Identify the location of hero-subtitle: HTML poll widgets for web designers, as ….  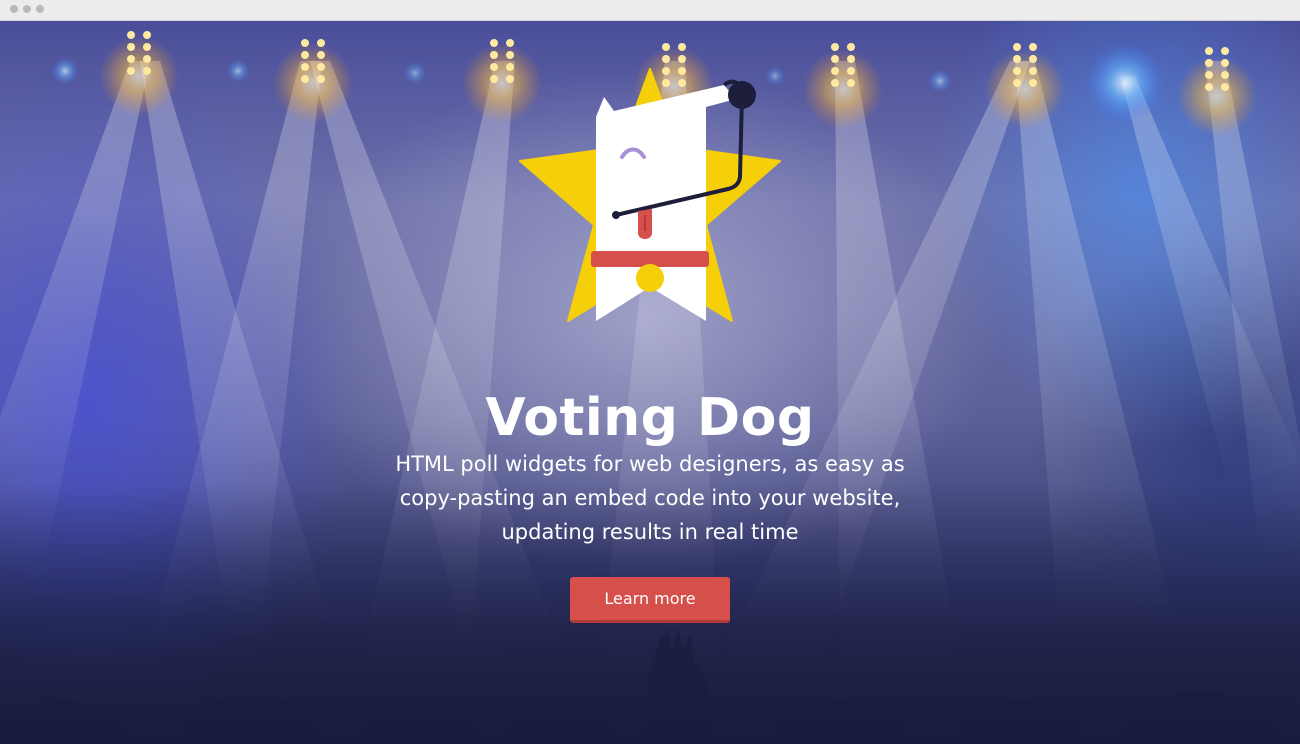
(650, 498).